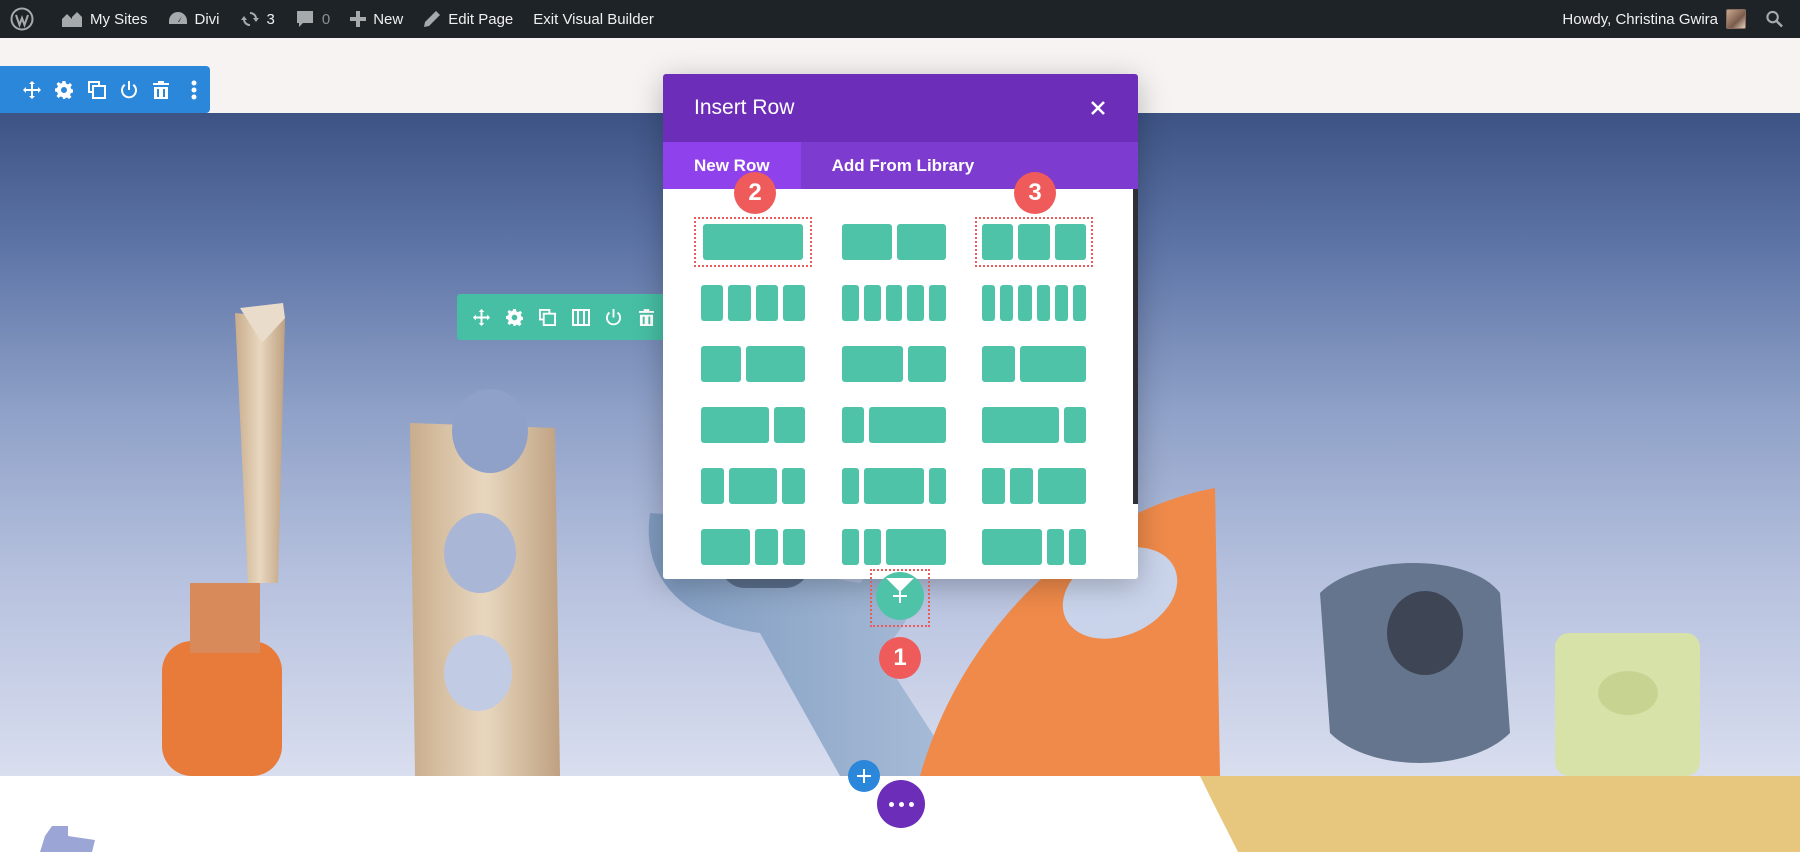  I want to click on comments-menu: 0, so click(312, 19).